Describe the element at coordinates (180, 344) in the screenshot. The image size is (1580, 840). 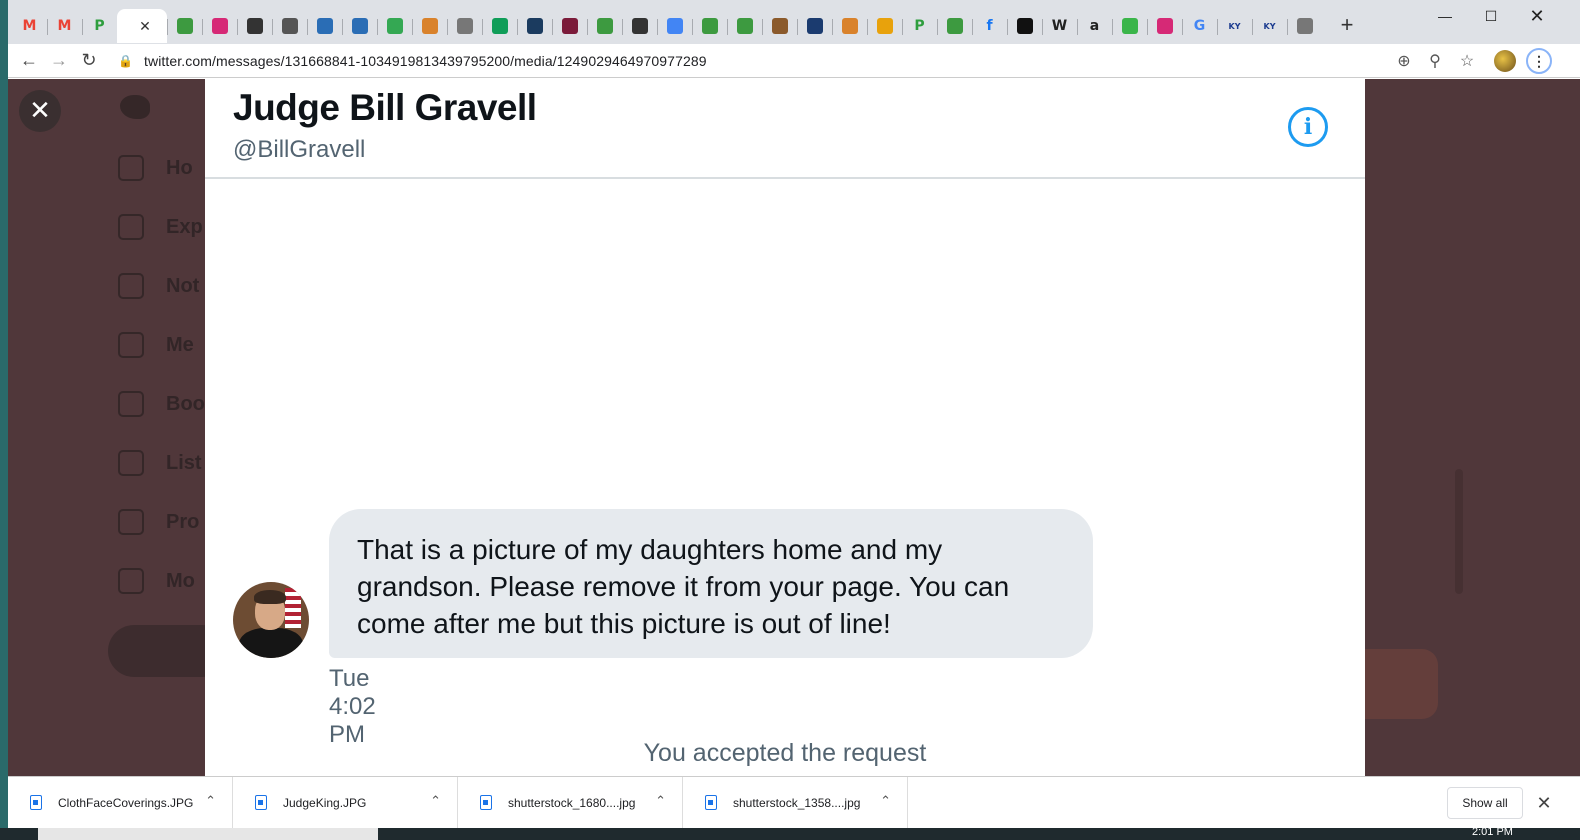
I see `background-sidebar-label: Me` at that location.